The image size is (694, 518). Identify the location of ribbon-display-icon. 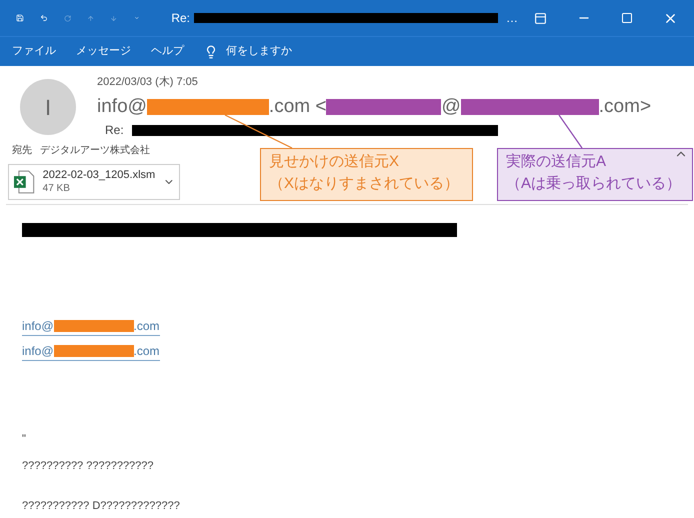
(540, 18).